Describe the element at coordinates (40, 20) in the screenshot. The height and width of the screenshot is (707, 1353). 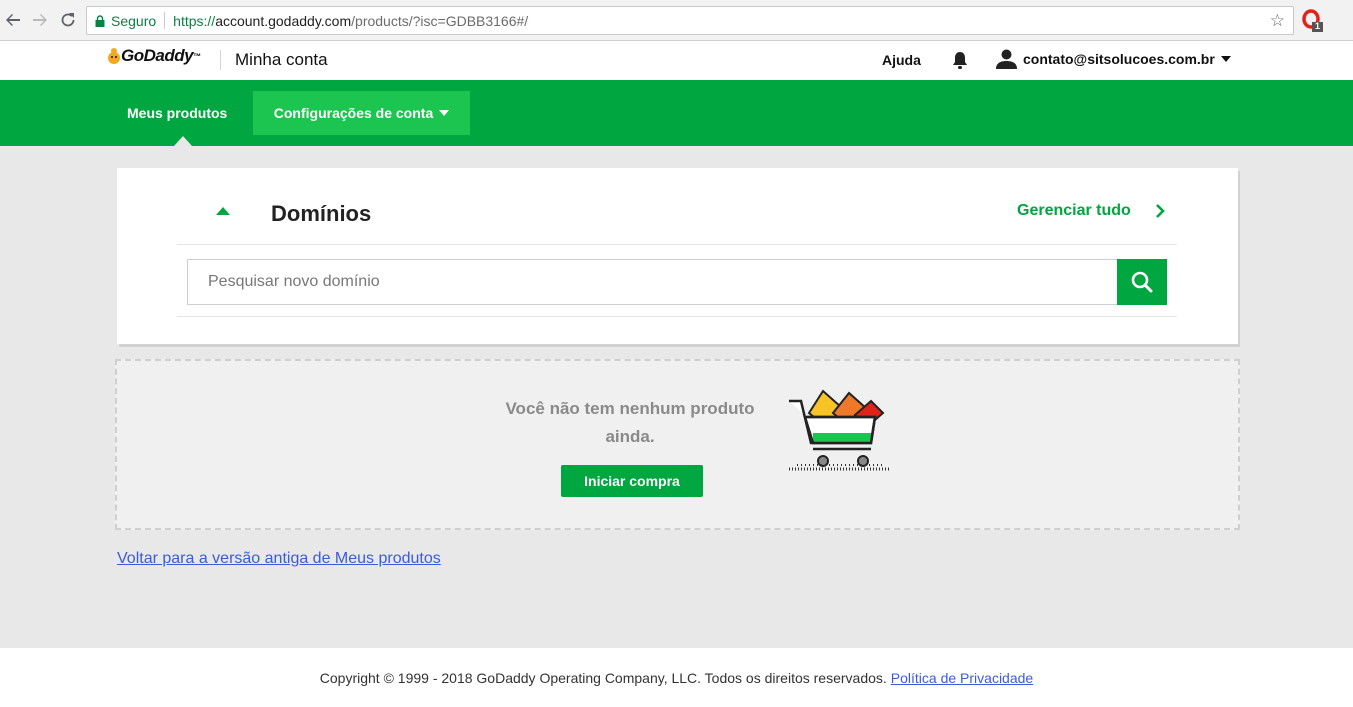
I see `forward-icon` at that location.